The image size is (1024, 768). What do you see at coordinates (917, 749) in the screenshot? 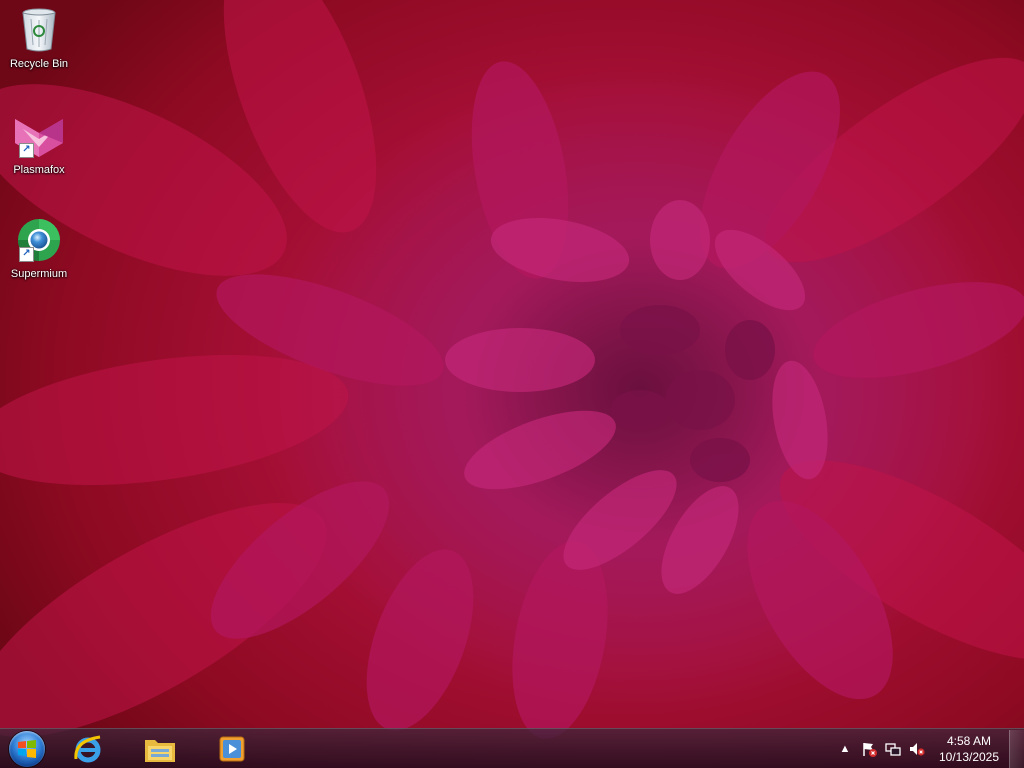
I see `volume-muted-icon` at bounding box center [917, 749].